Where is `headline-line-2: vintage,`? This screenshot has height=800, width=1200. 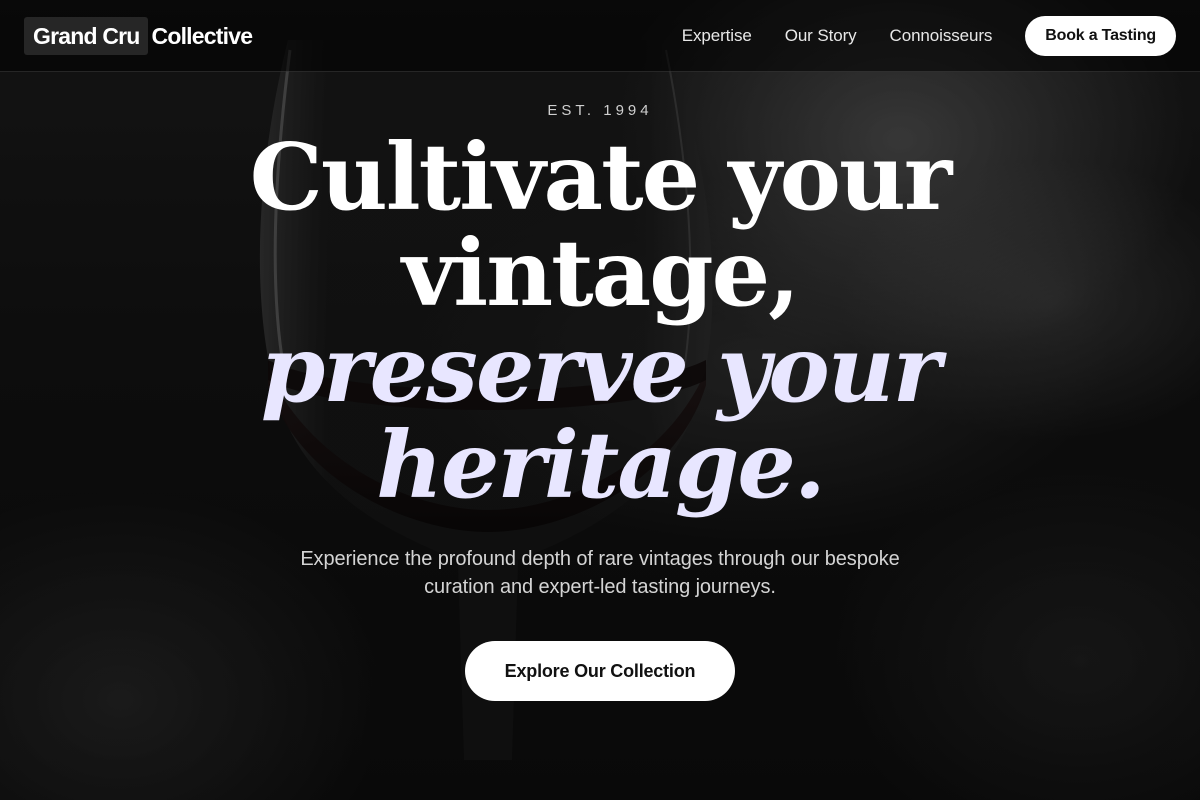 headline-line-2: vintage, is located at coordinates (600, 273).